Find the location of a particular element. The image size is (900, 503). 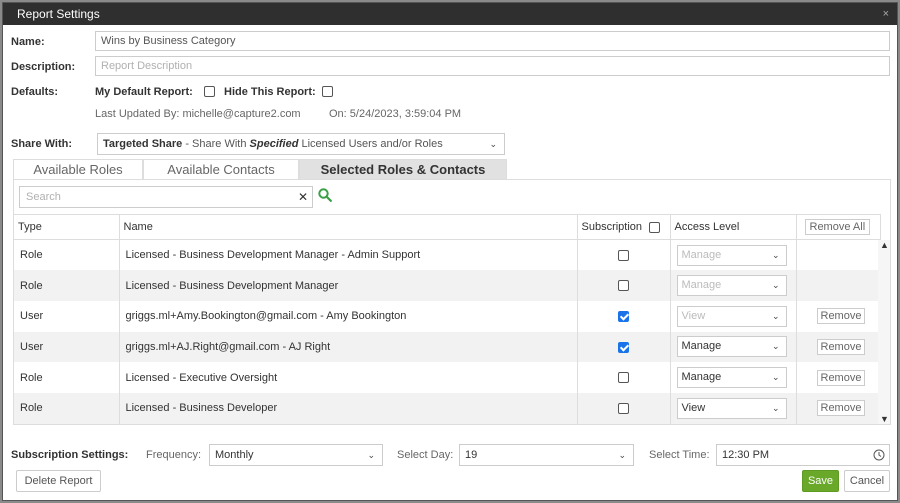

clear-search-icon: ✕ is located at coordinates (303, 197).